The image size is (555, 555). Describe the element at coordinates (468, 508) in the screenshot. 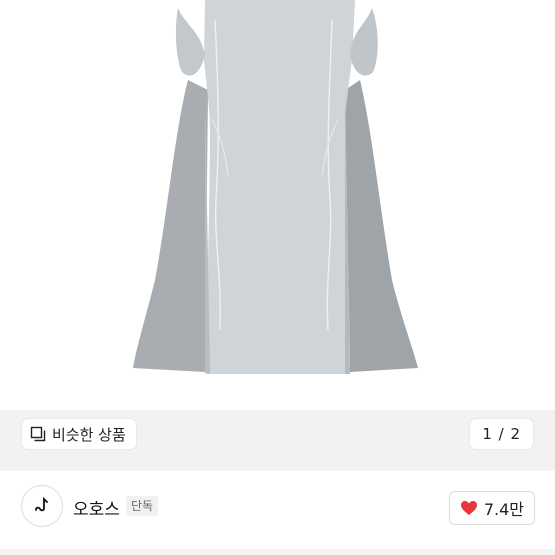

I see `heart-icon` at that location.